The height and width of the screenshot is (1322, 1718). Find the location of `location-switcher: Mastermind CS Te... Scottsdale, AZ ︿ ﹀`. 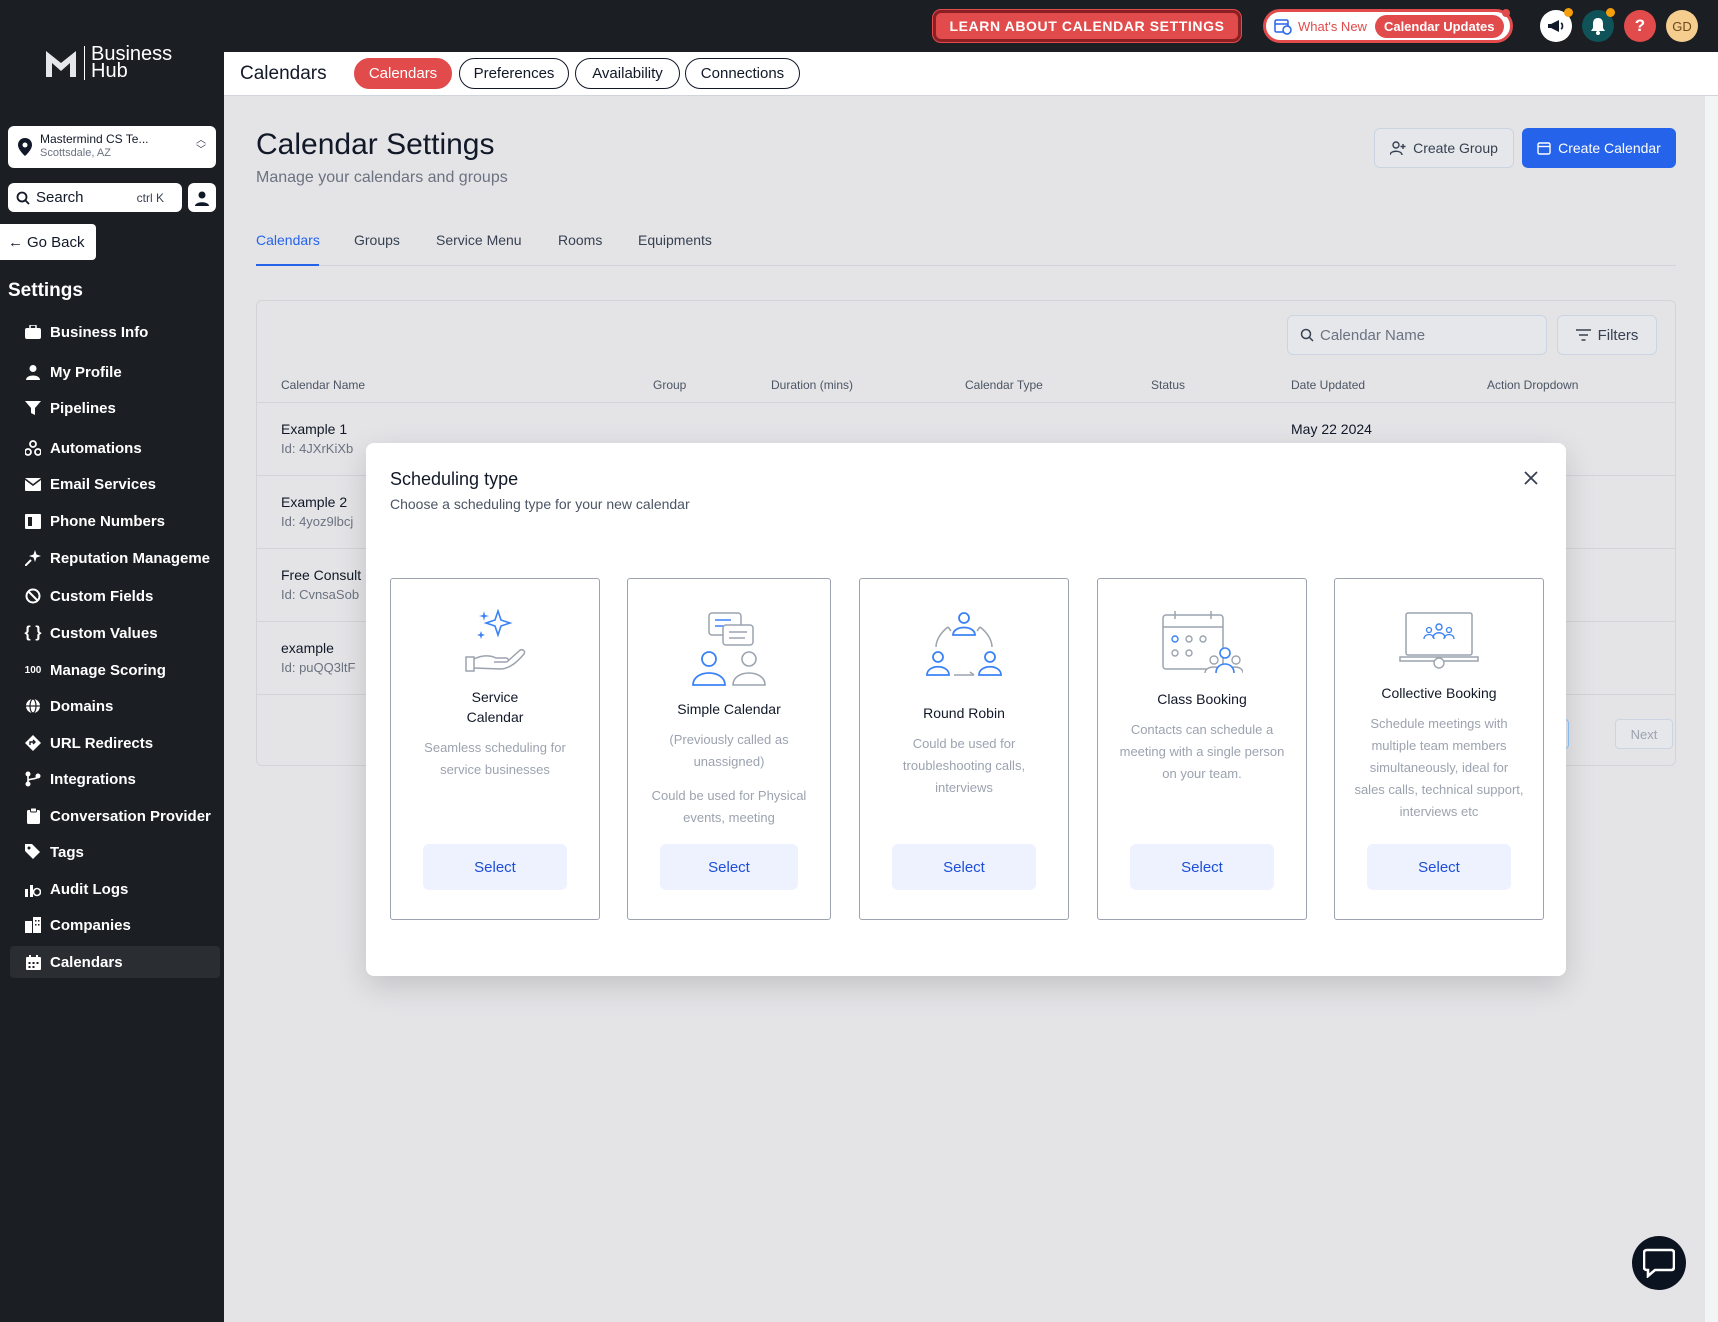

location-switcher: Mastermind CS Te... Scottsdale, AZ ︿ ﹀ is located at coordinates (112, 147).